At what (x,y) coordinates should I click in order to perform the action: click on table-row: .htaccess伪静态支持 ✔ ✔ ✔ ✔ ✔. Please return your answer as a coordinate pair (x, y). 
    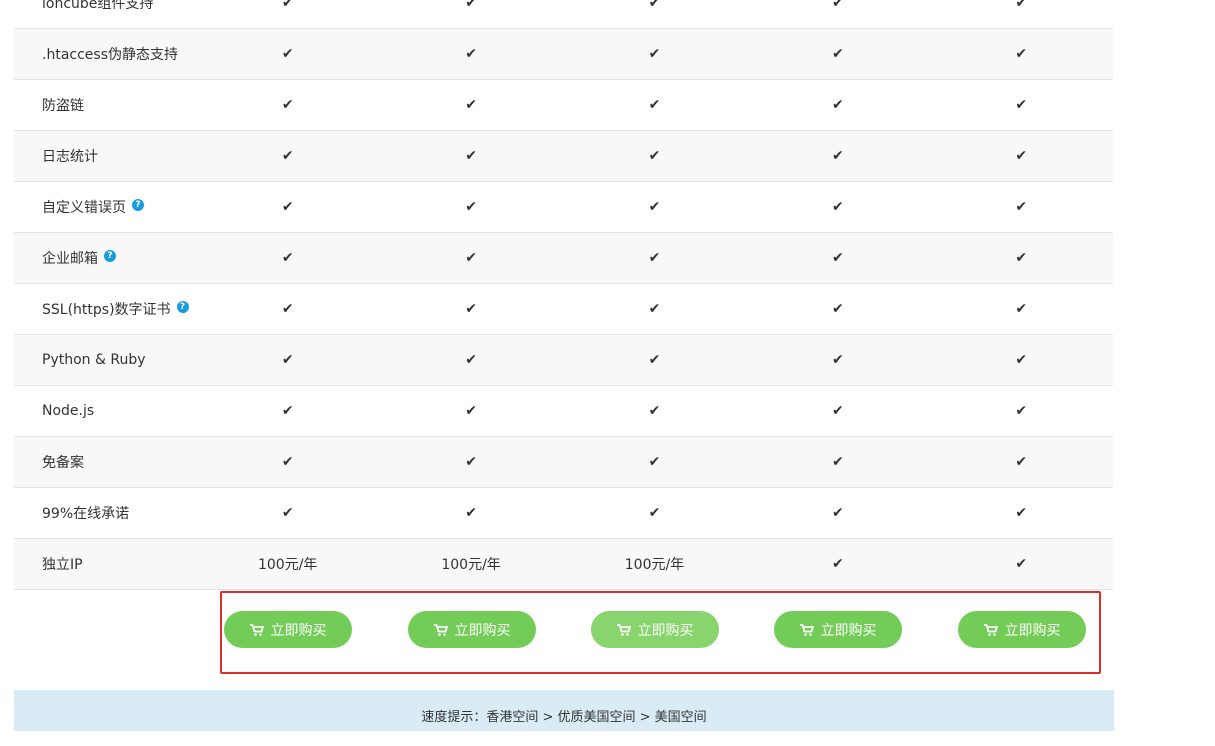
    Looking at the image, I should click on (563, 54).